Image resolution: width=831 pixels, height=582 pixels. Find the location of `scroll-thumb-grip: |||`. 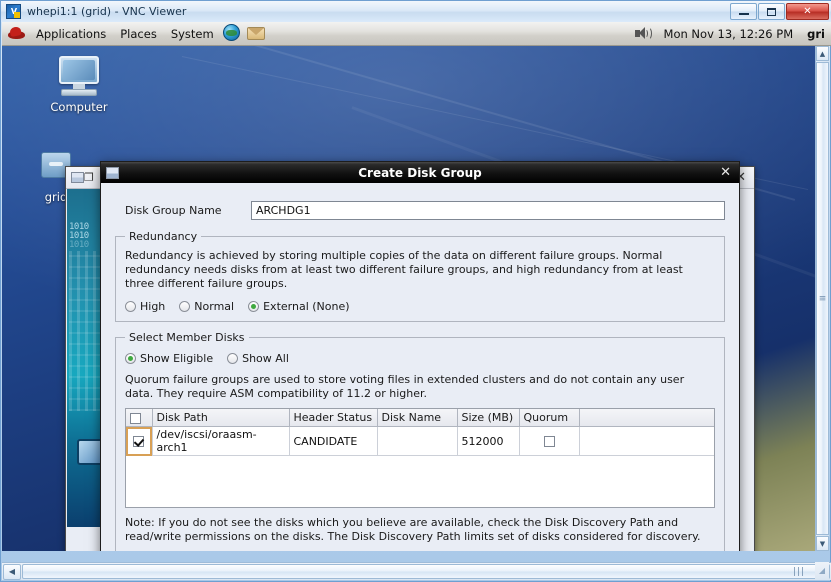

scroll-thumb-grip: ||| is located at coordinates (798, 571).